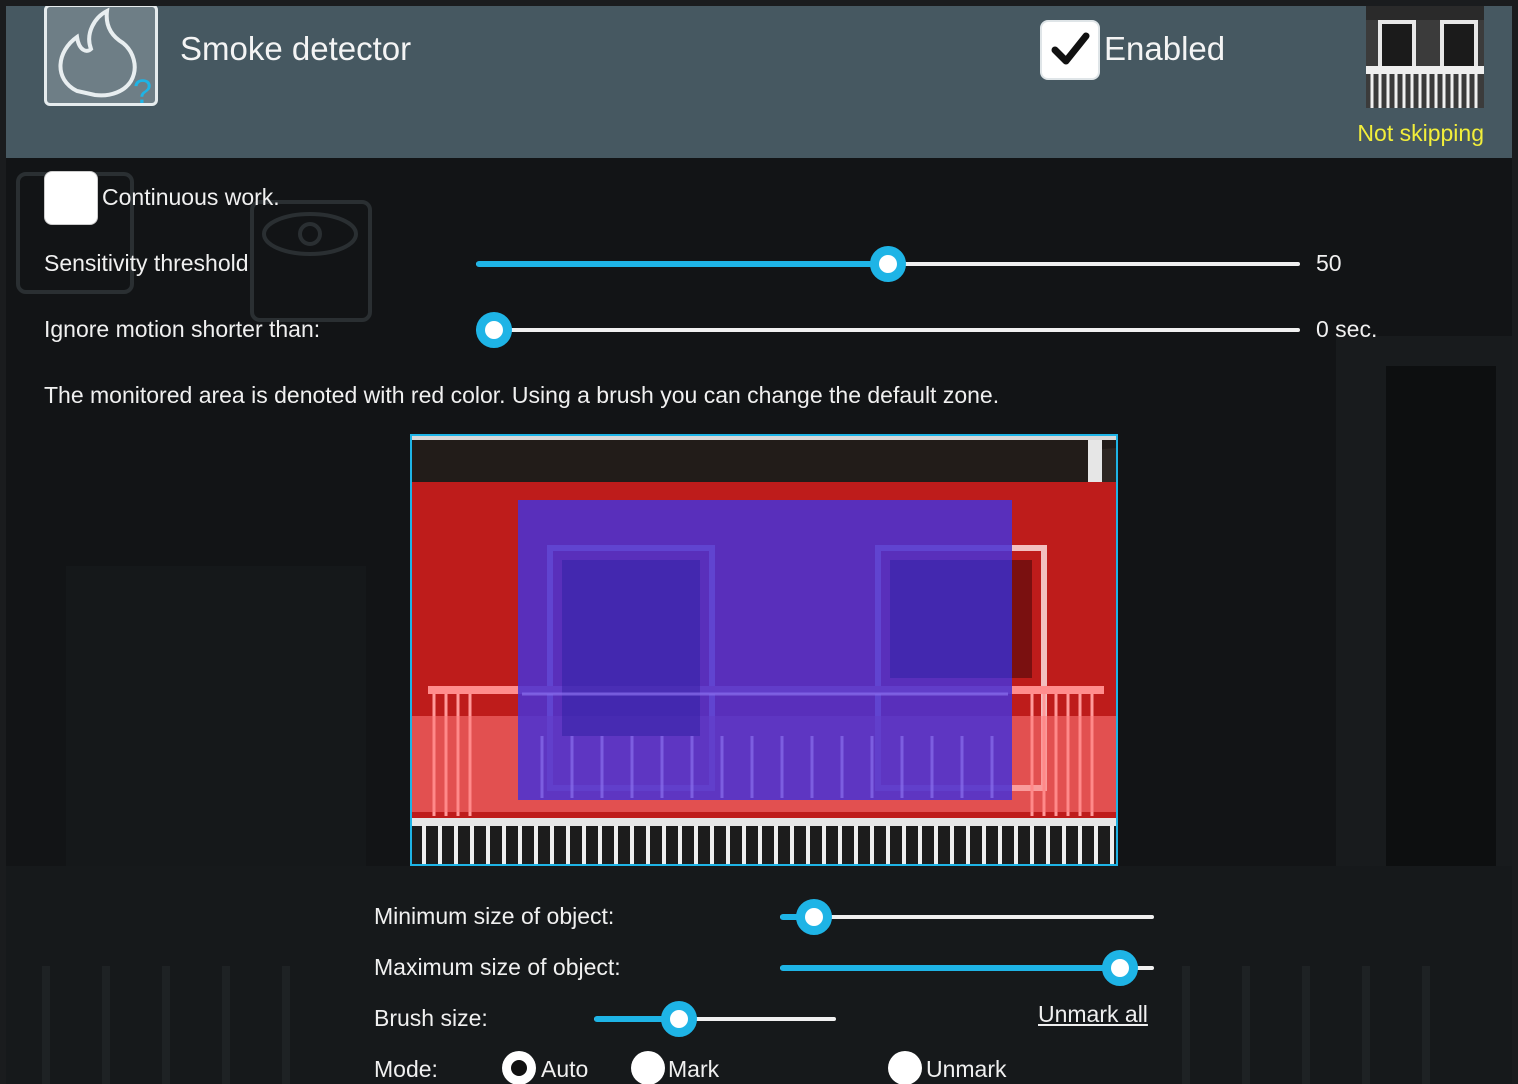 This screenshot has width=1518, height=1084. Describe the element at coordinates (648, 1067) in the screenshot. I see `mode-mark-radio` at that location.